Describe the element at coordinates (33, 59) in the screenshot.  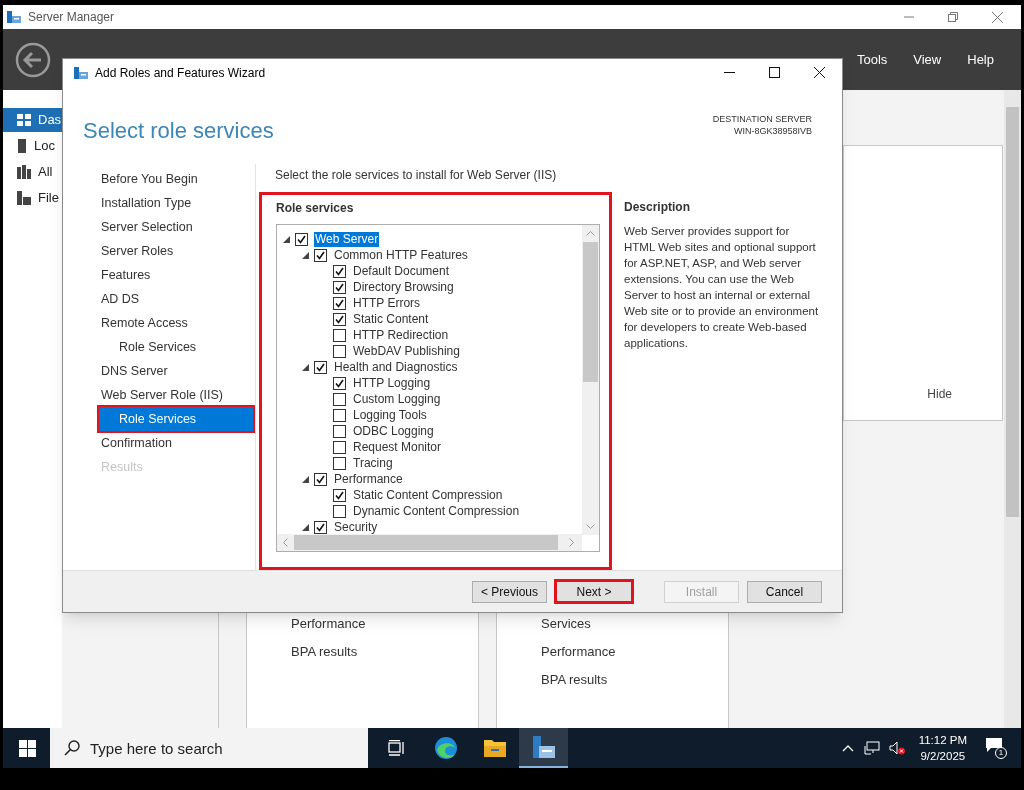
I see `back-icon` at that location.